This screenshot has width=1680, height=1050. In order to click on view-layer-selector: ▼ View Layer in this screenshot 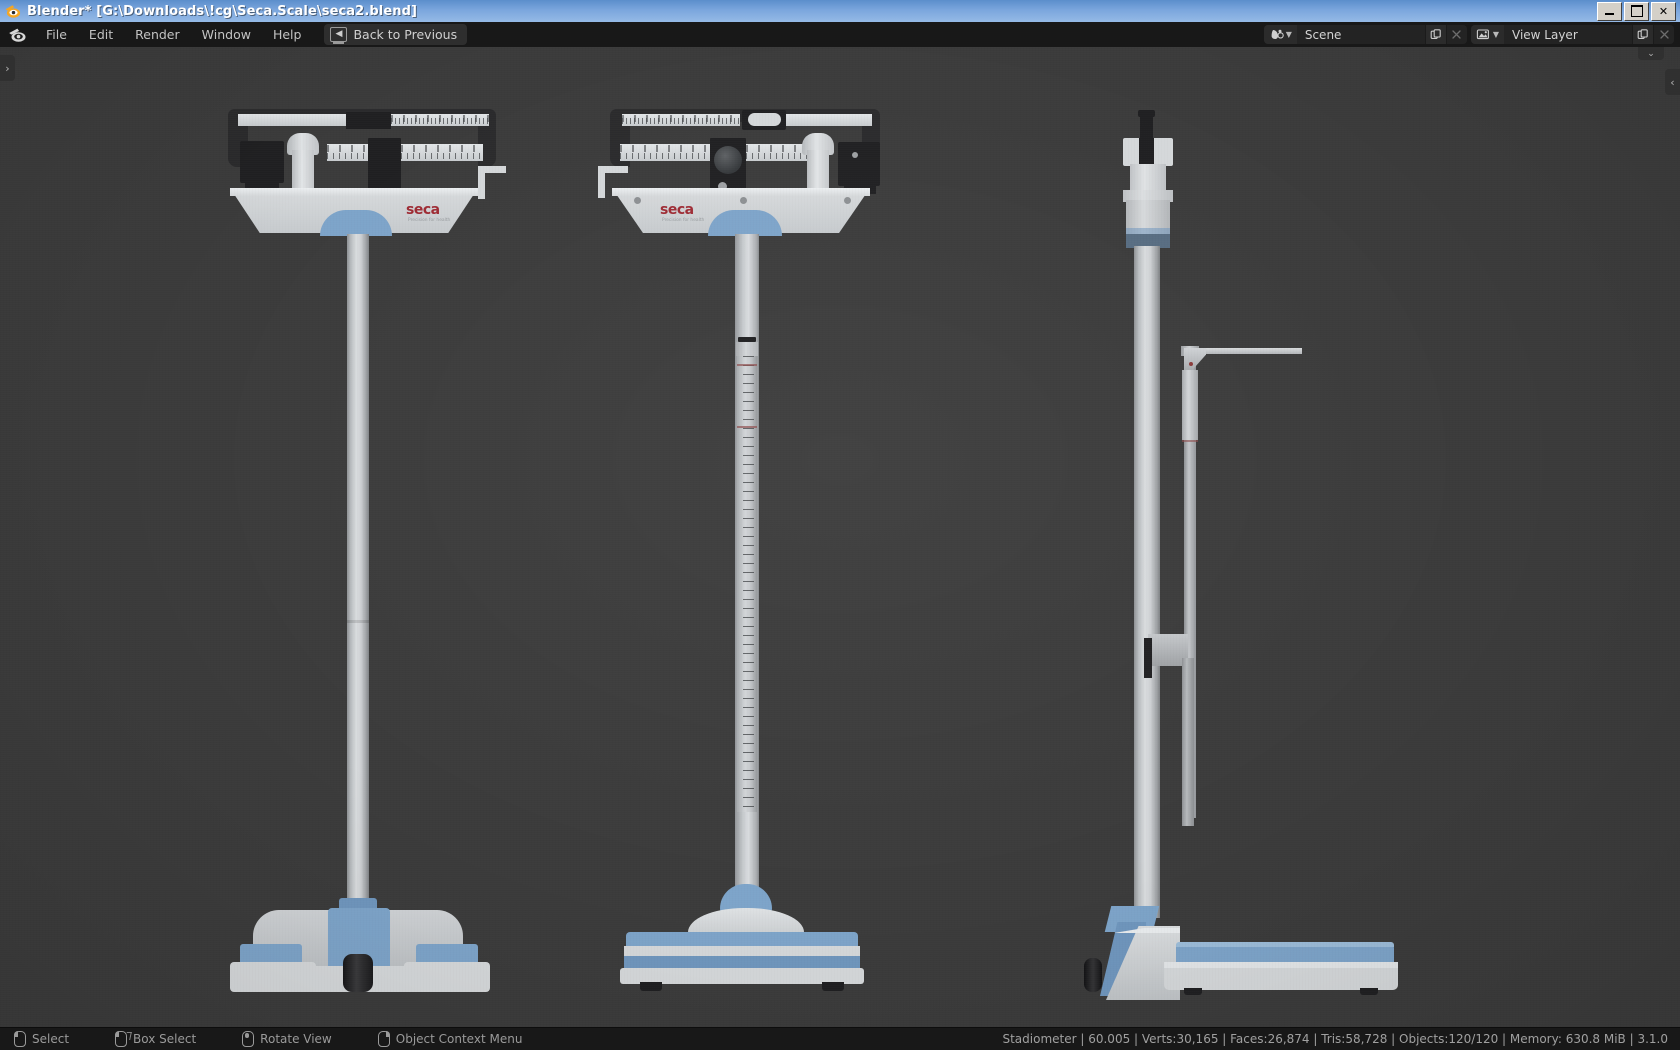, I will do `click(1572, 34)`.